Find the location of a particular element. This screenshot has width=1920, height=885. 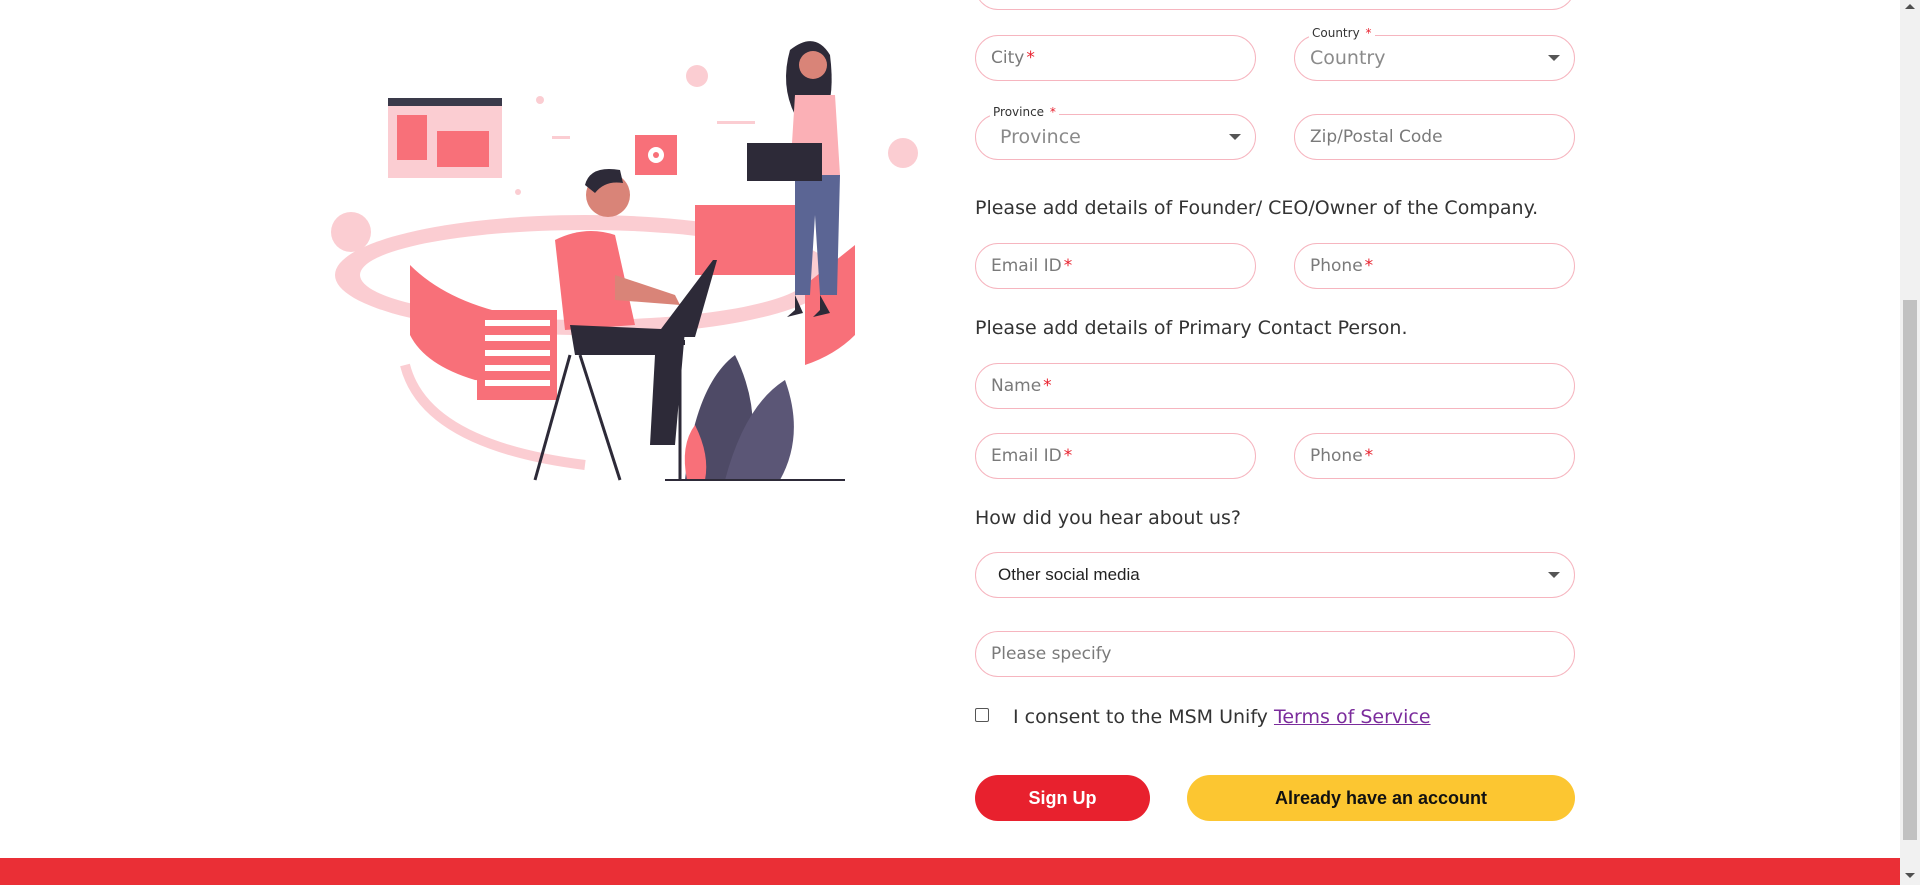

founder-email-placeholder: Email ID is located at coordinates (1026, 266).